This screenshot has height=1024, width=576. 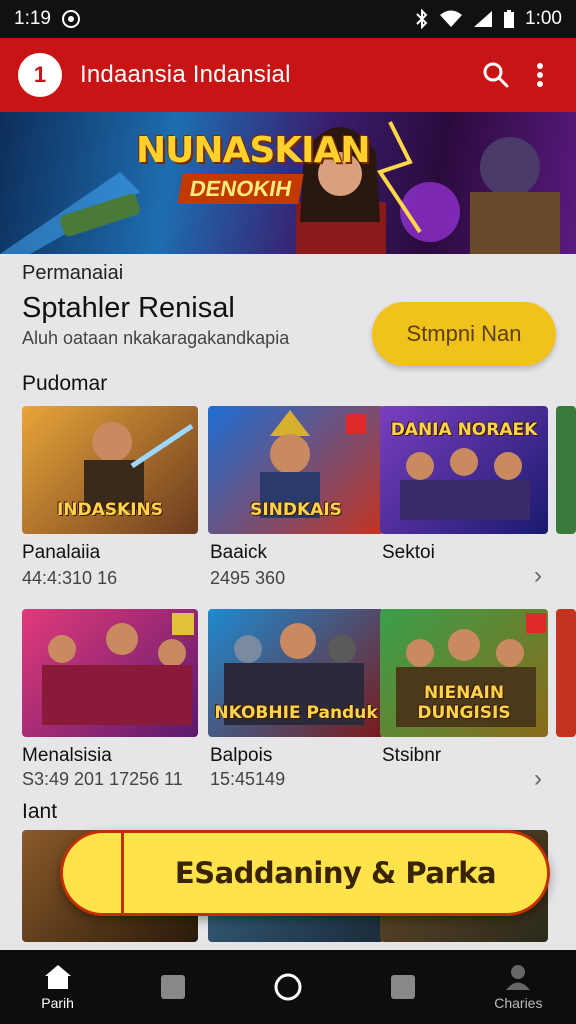 I want to click on nav-item-home: Parih, so click(x=58, y=987).